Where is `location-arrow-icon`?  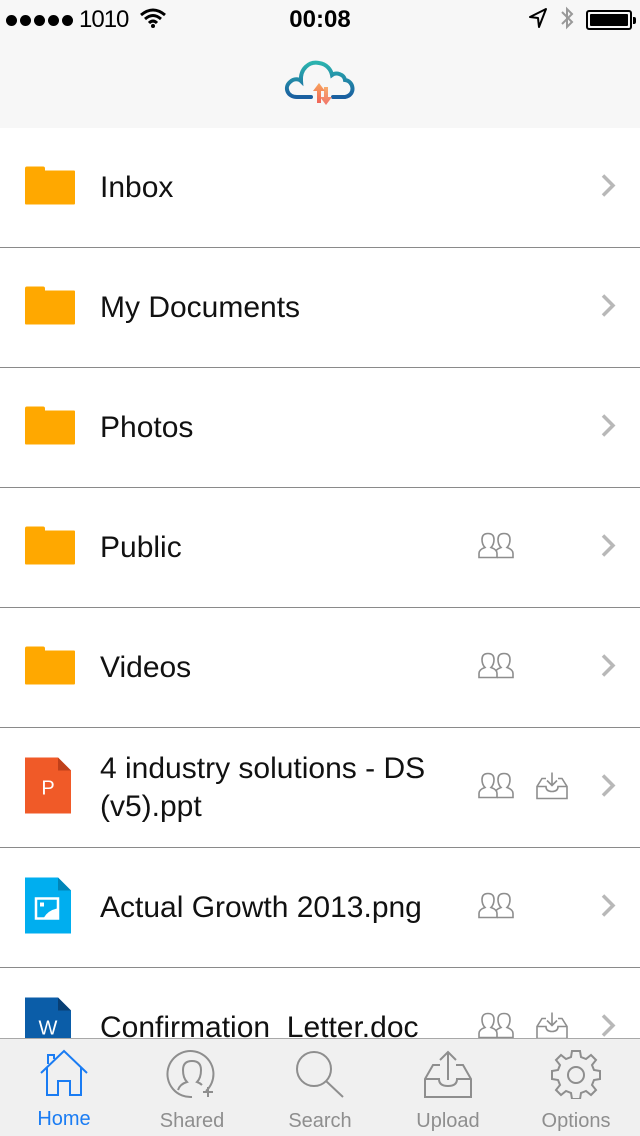 location-arrow-icon is located at coordinates (538, 20).